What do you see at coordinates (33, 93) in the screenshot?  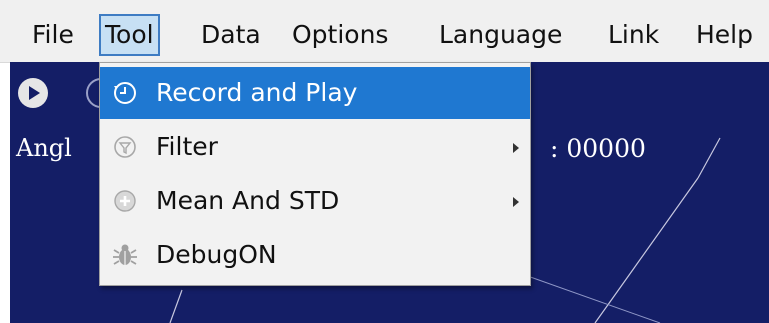 I see `play-button` at bounding box center [33, 93].